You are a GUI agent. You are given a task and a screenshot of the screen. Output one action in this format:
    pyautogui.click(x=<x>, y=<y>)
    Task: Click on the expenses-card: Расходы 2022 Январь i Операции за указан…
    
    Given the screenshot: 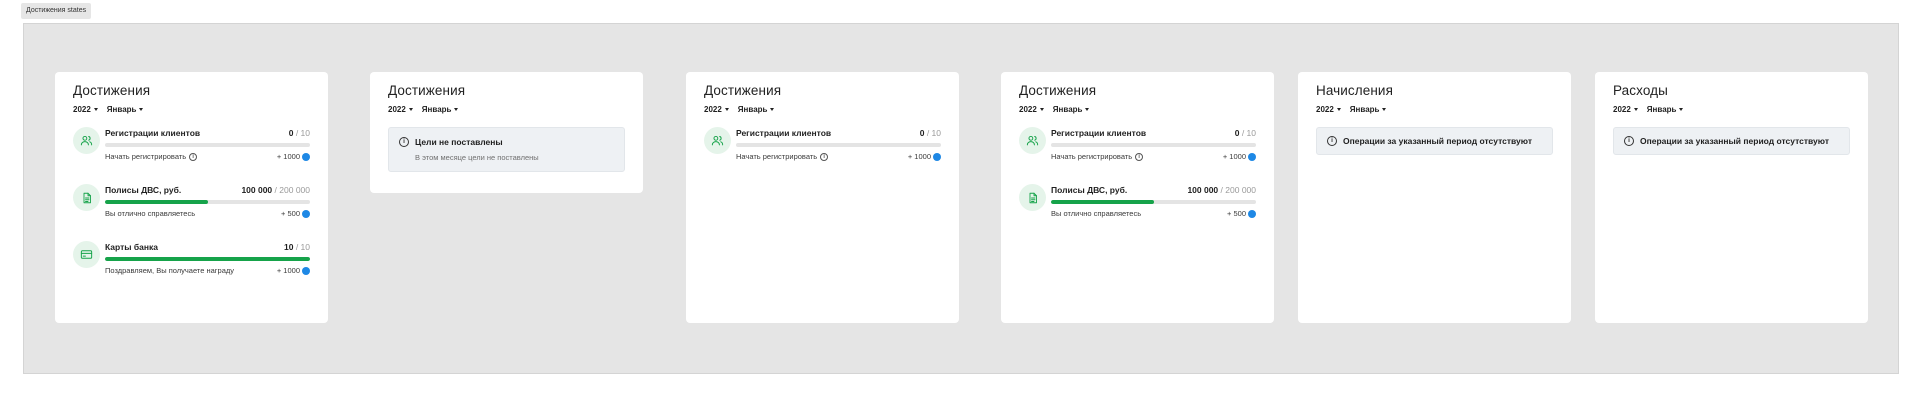 What is the action you would take?
    pyautogui.click(x=1731, y=197)
    